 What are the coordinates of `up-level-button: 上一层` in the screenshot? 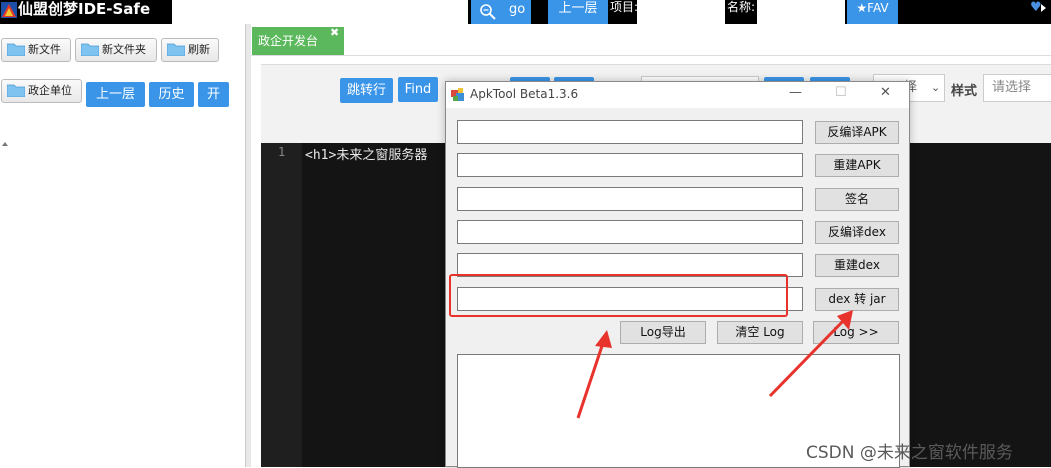 It's located at (115, 94).